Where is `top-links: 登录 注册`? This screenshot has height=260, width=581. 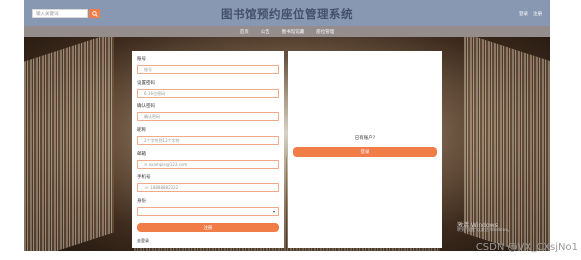
top-links: 登录 注册 is located at coordinates (530, 14).